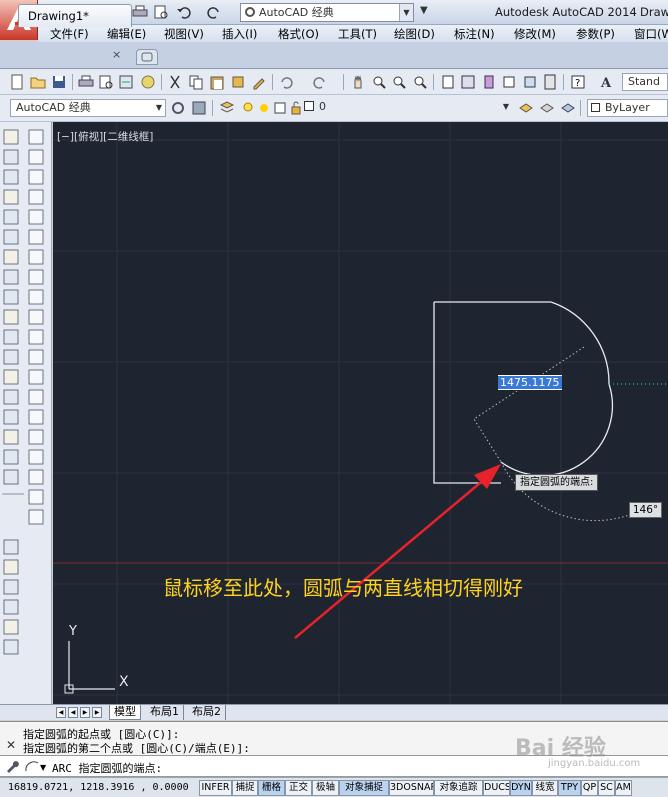 The image size is (668, 797). What do you see at coordinates (36, 237) in the screenshot?
I see `arc-icon` at bounding box center [36, 237].